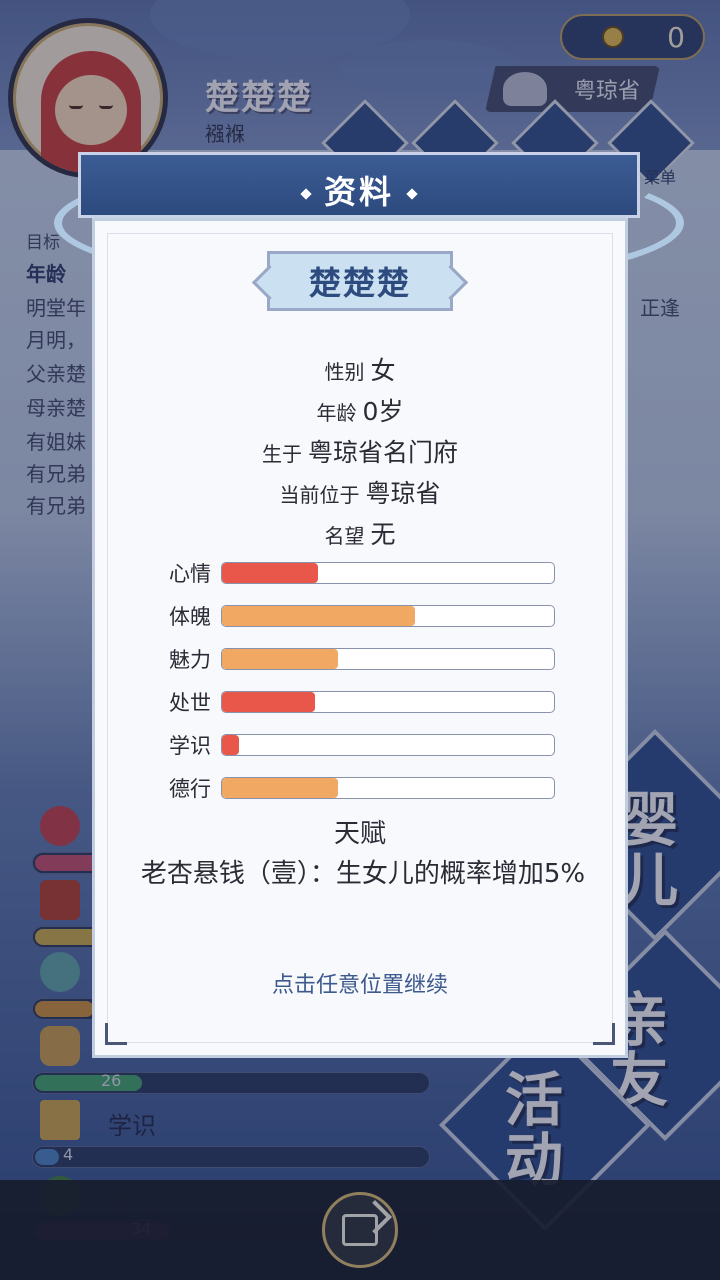  I want to click on age-line: 年龄 0岁, so click(360, 410).